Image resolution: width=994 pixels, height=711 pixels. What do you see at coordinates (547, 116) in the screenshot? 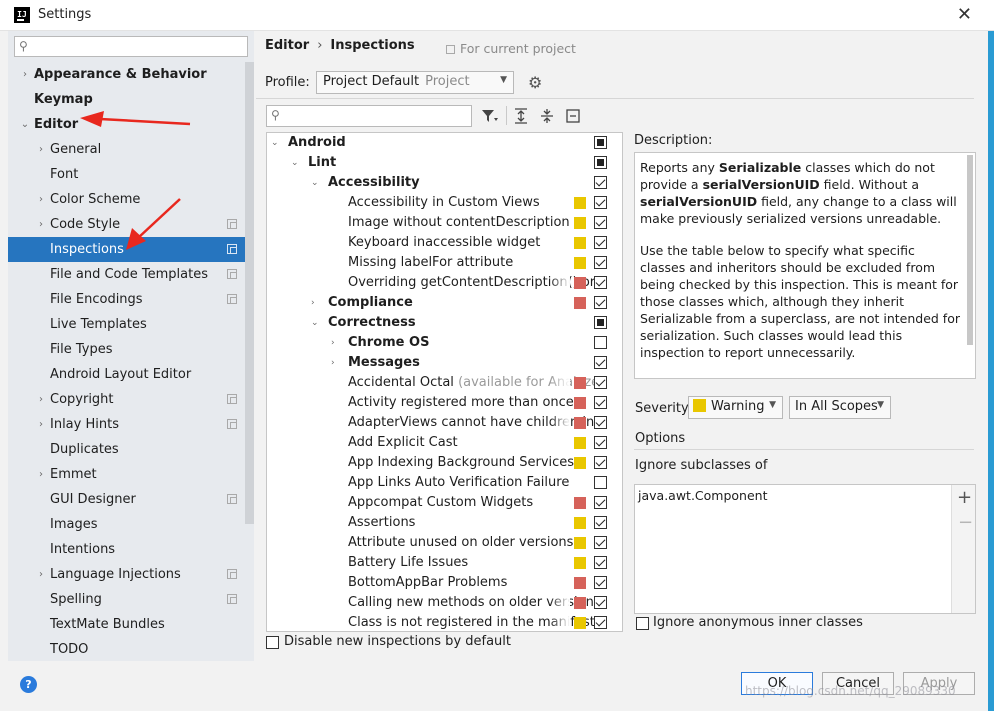
I see `collapse-all-icon` at bounding box center [547, 116].